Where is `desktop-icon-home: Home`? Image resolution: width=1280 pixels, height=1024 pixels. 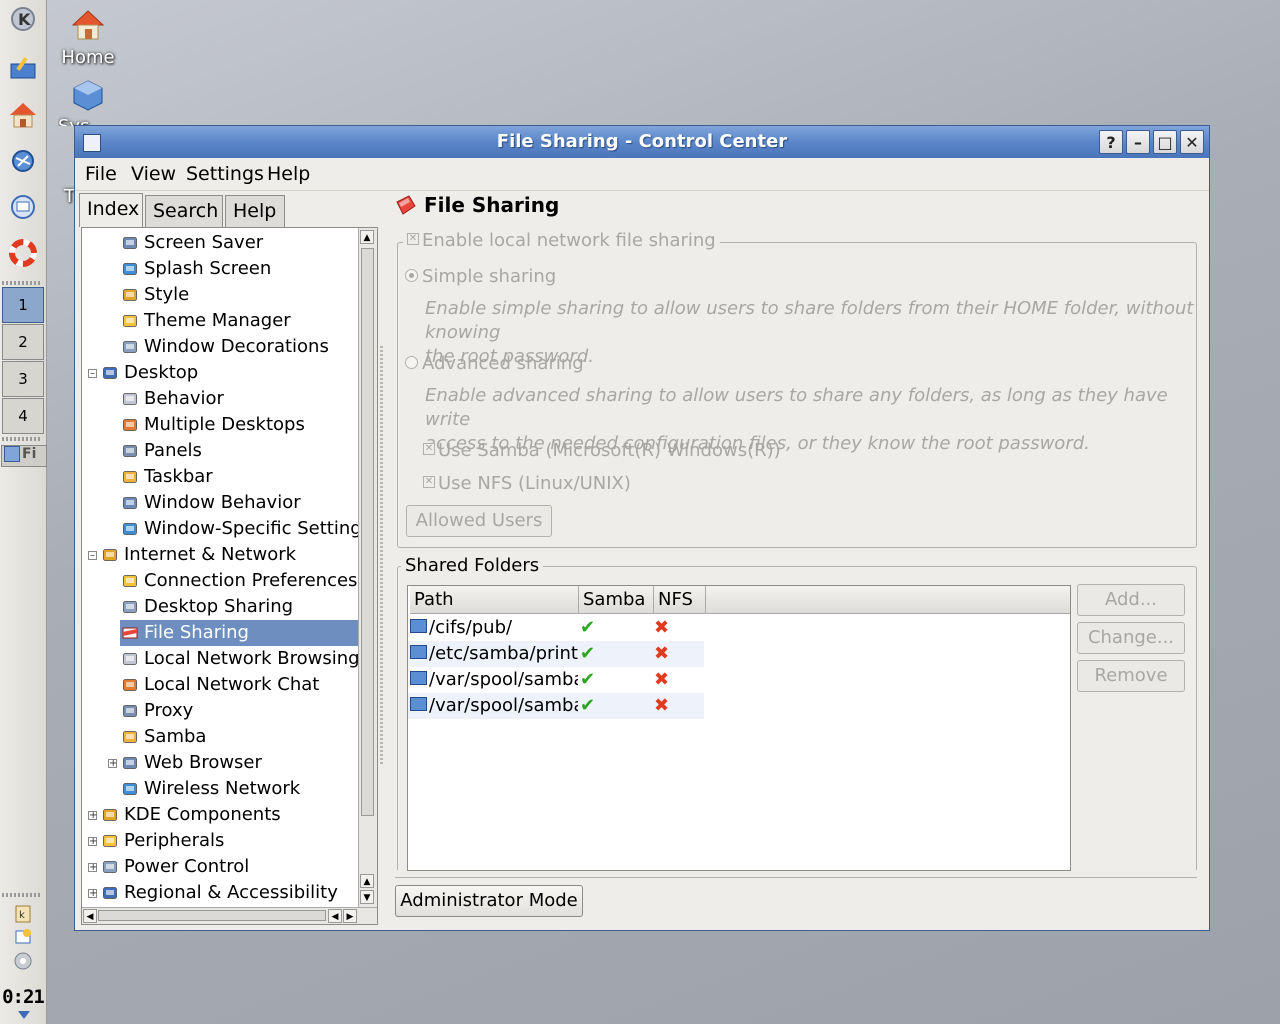
desktop-icon-home: Home is located at coordinates (88, 38).